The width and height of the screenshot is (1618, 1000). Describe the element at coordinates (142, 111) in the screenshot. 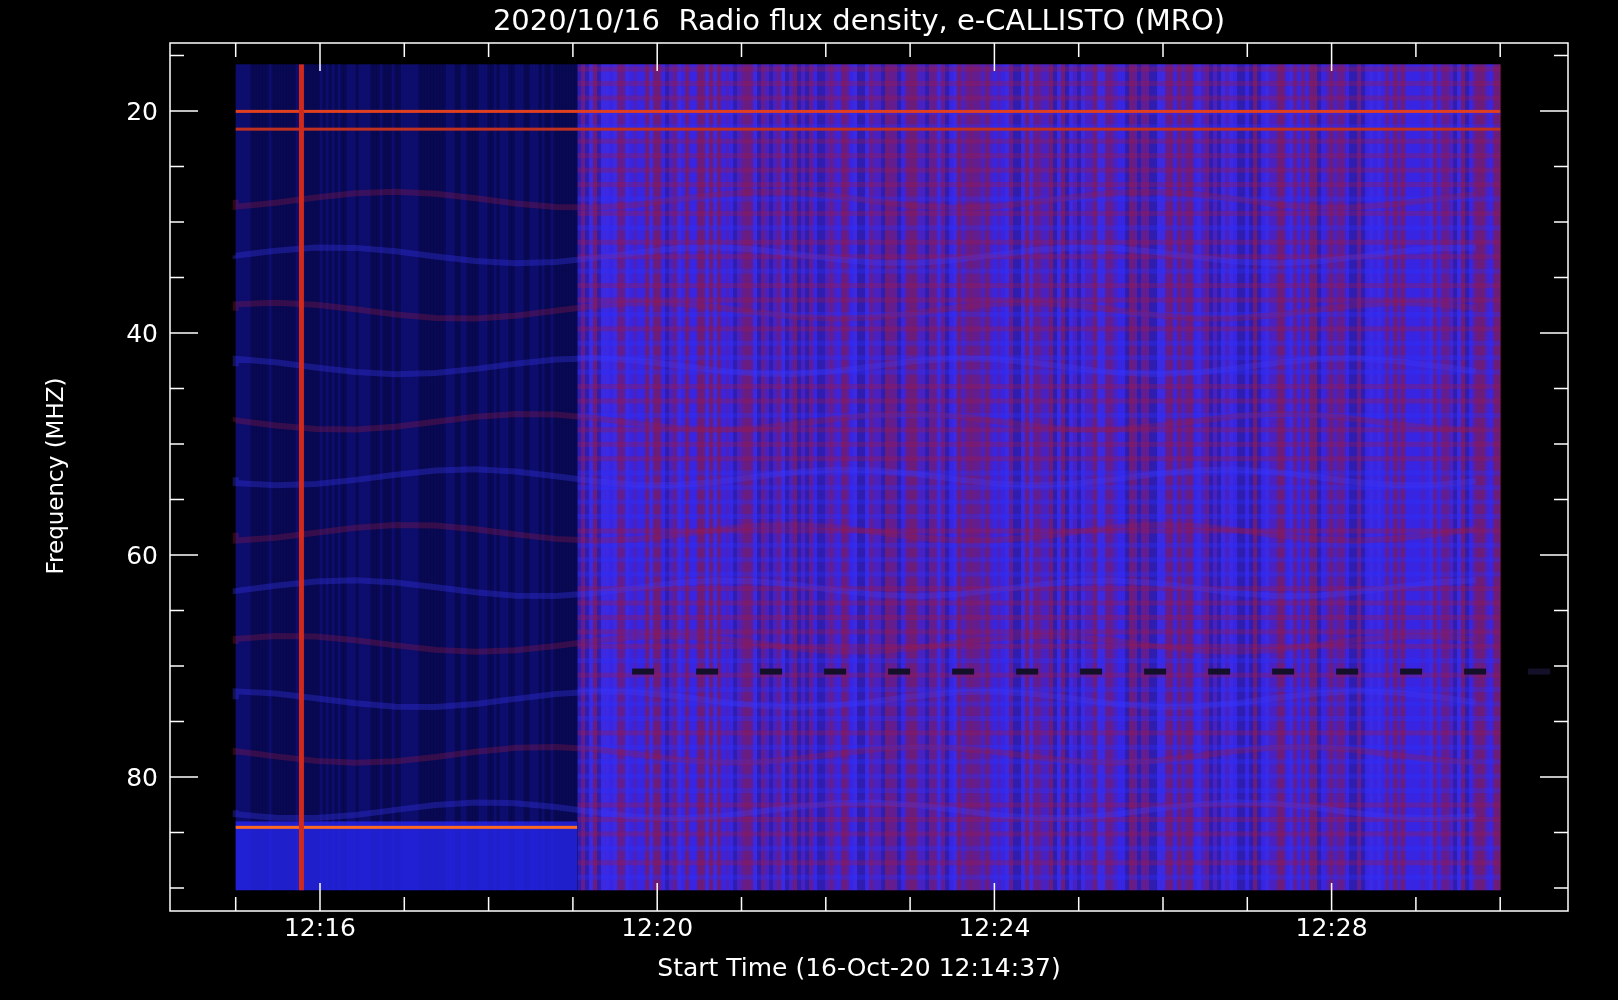

I see `y-tick-label: 20` at that location.